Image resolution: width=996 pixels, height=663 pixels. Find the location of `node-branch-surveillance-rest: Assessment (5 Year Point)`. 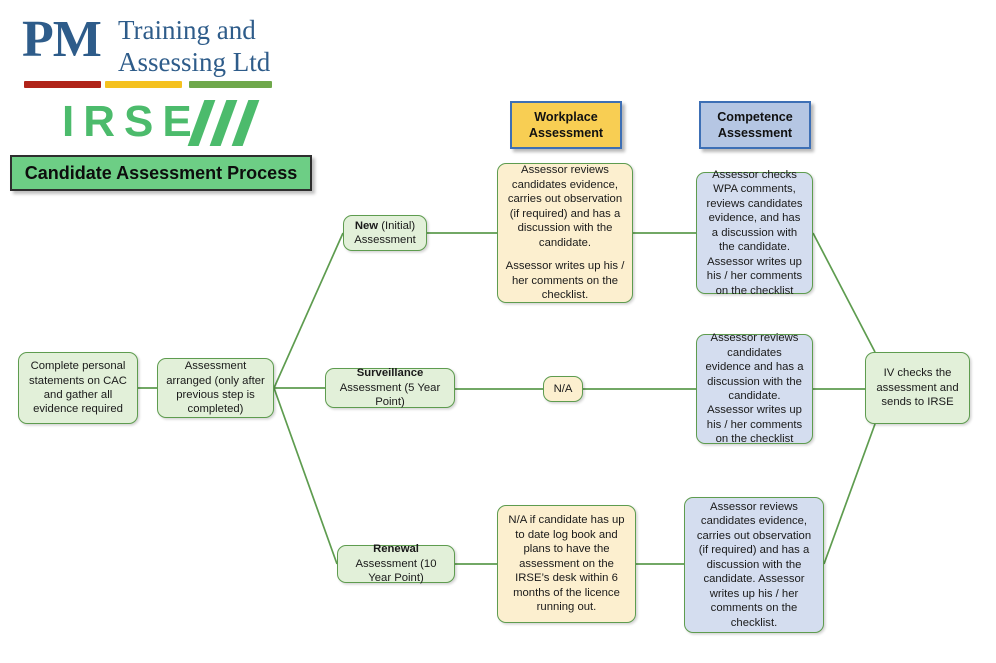

node-branch-surveillance-rest: Assessment (5 Year Point) is located at coordinates (390, 395).